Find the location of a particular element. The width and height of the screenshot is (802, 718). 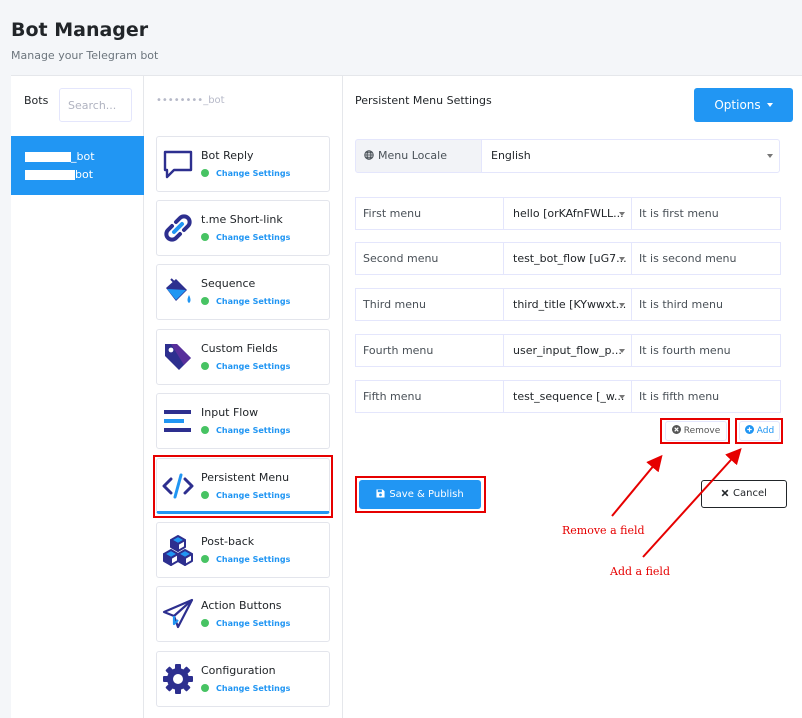

arrow-to-add is located at coordinates (692, 503).